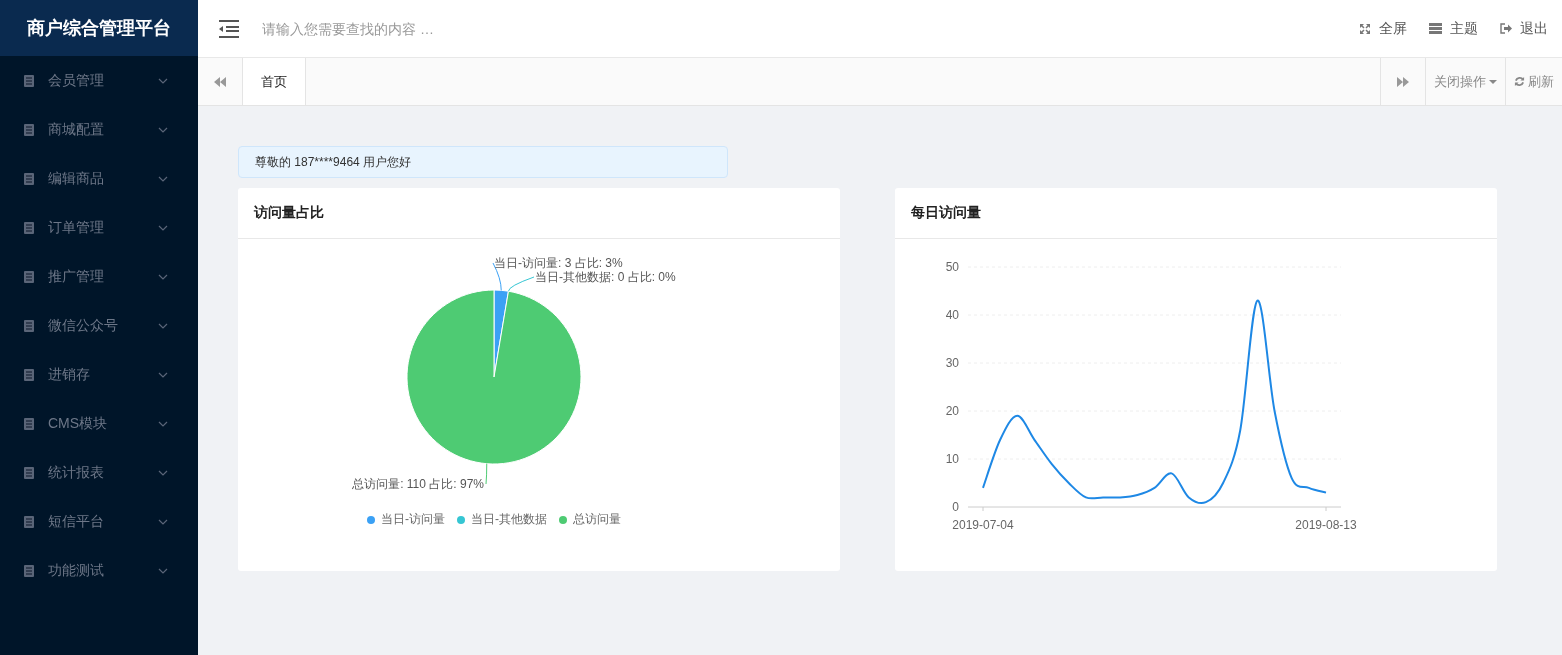  What do you see at coordinates (99, 423) in the screenshot?
I see `sidebar-item: CMS模块` at bounding box center [99, 423].